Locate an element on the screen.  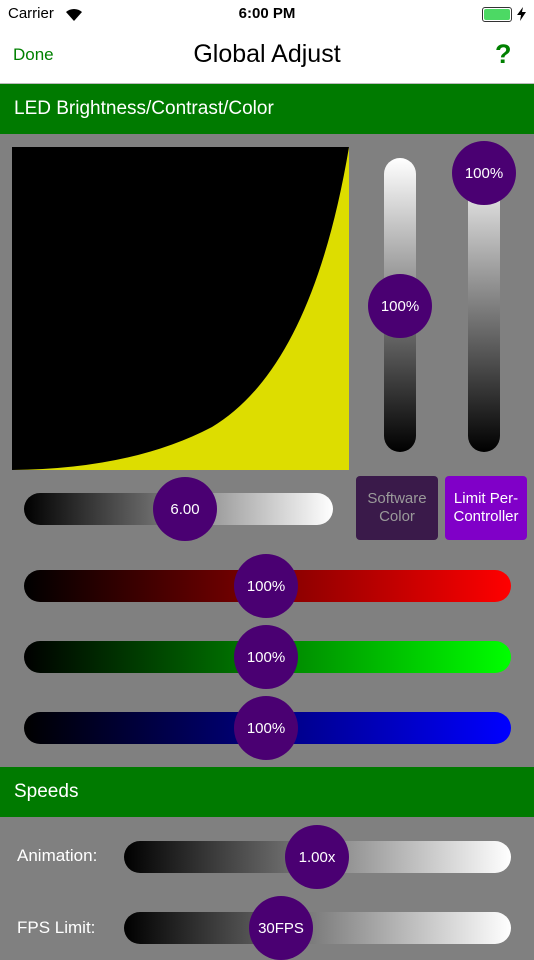
fps-limit-slider is located at coordinates (317, 928).